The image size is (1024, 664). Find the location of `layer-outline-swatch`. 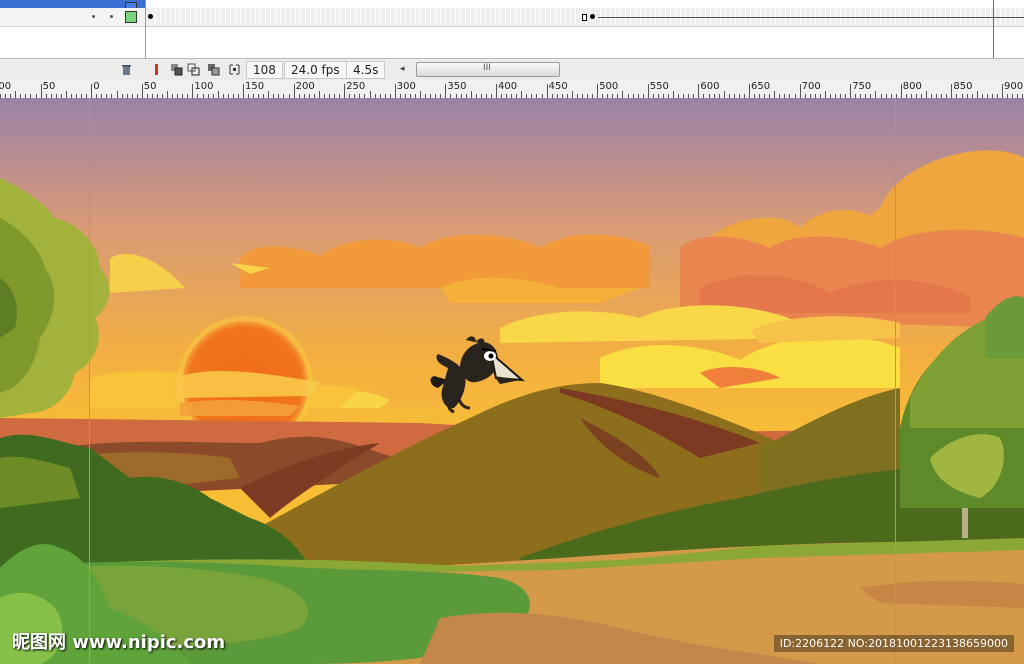

layer-outline-swatch is located at coordinates (131, 17).